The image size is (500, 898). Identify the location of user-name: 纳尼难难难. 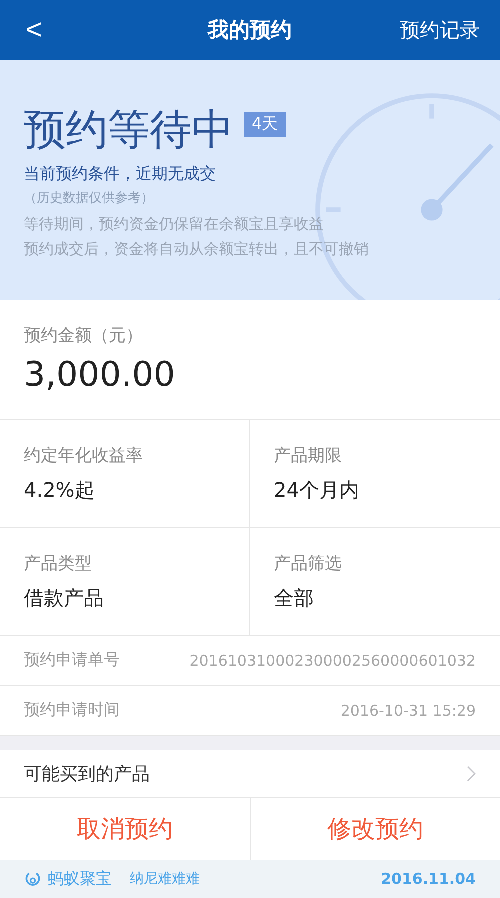
(165, 879).